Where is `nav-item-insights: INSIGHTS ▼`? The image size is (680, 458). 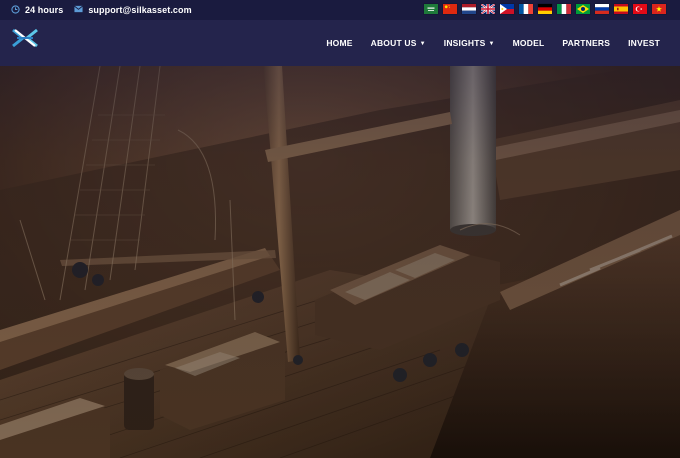 nav-item-insights: INSIGHTS ▼ is located at coordinates (469, 43).